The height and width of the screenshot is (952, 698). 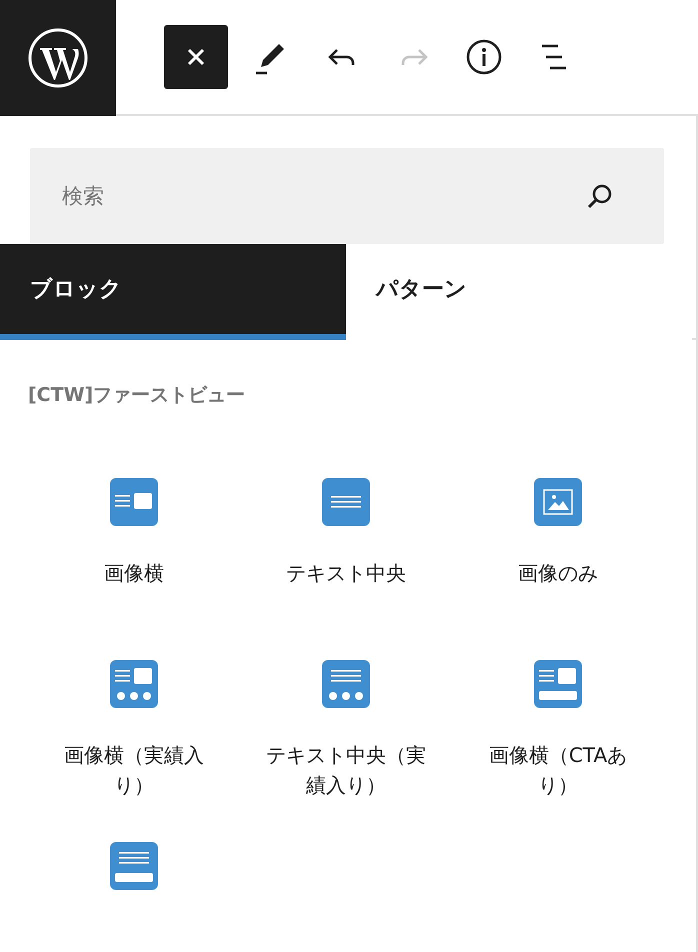 What do you see at coordinates (484, 57) in the screenshot?
I see `info-icon` at bounding box center [484, 57].